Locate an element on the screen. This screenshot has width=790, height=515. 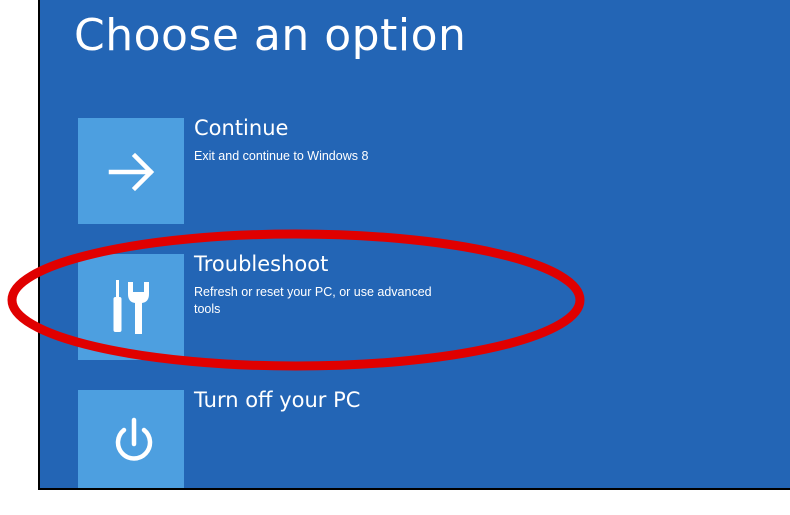
screenshot-border-bottom is located at coordinates (414, 489).